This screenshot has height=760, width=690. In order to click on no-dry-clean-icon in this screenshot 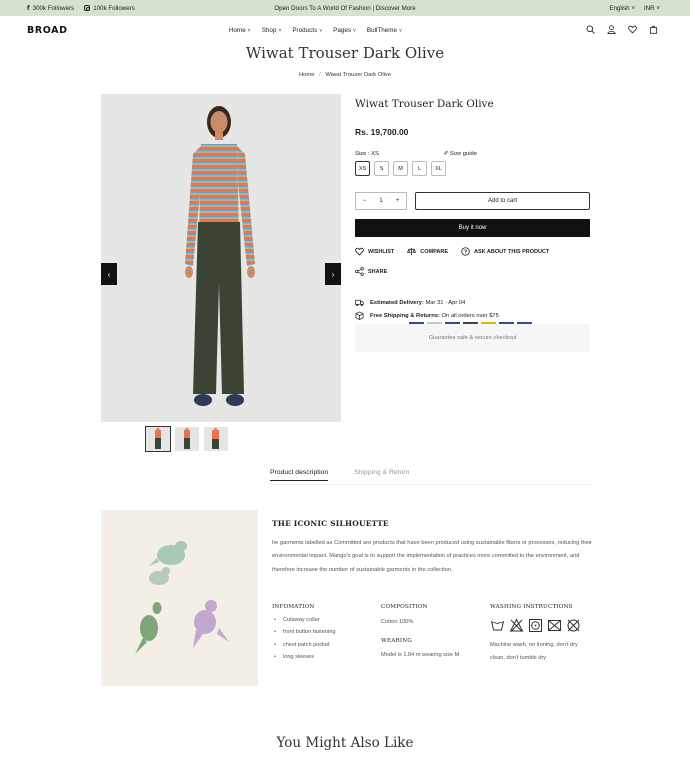, I will do `click(573, 625)`.